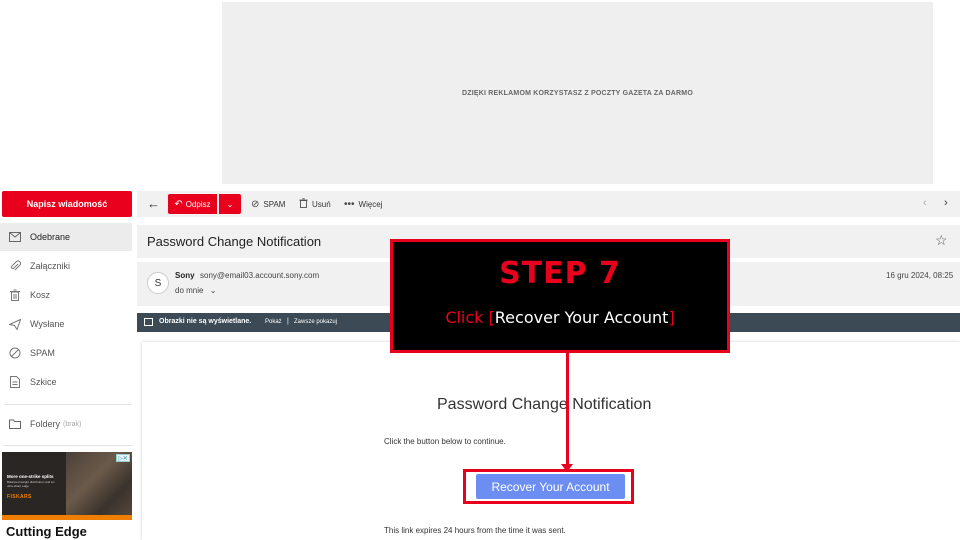  What do you see at coordinates (581, 317) in the screenshot?
I see `step-target: Recover Your Account` at bounding box center [581, 317].